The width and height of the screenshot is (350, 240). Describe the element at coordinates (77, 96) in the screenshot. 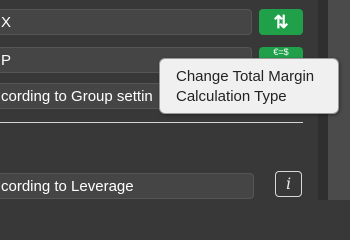

I see `margin-type-value: cording to Group settin` at that location.